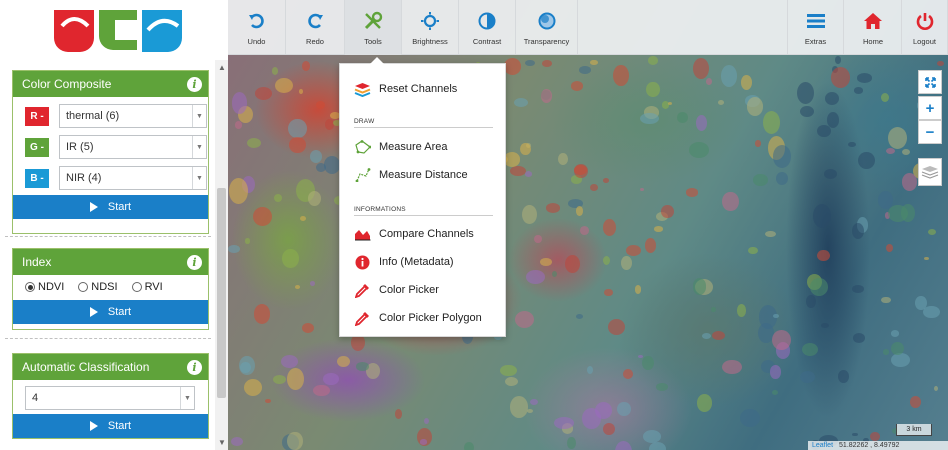  What do you see at coordinates (222, 442) in the screenshot?
I see `scroll-down-icon: ▼` at bounding box center [222, 442].